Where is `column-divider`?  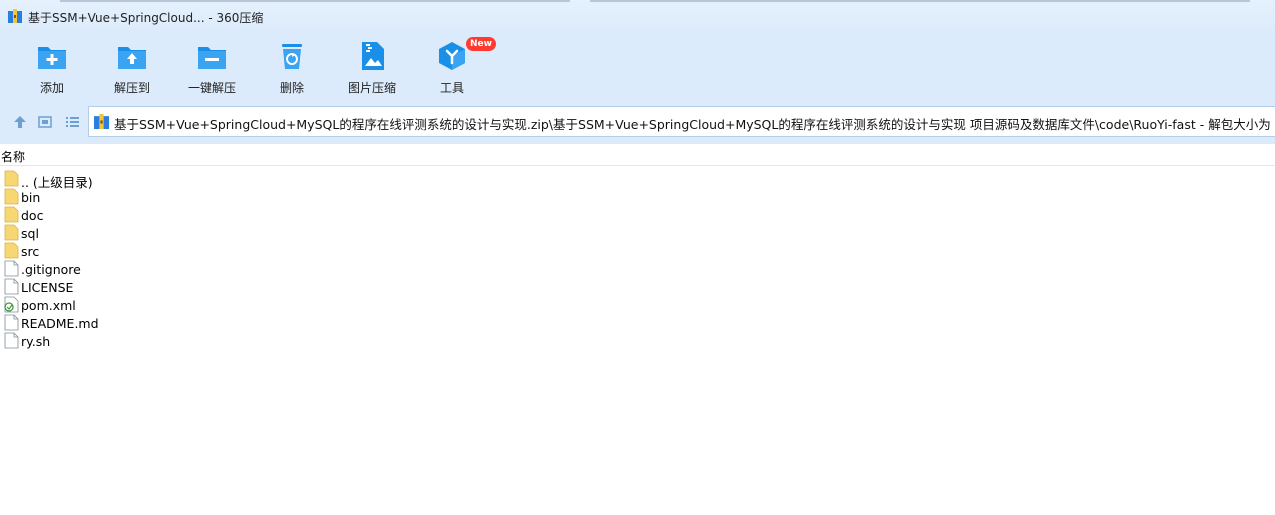 column-divider is located at coordinates (637, 165).